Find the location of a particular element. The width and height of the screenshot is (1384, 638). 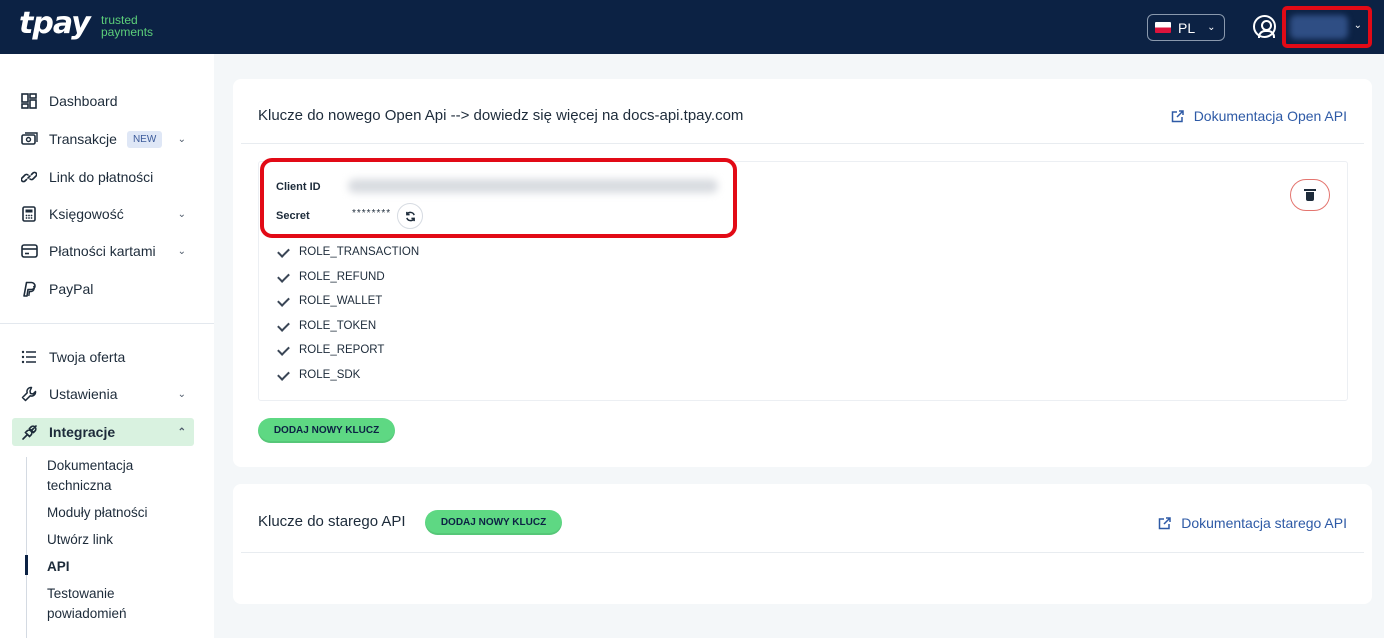

chevron-up-icon: ⌃ is located at coordinates (181, 432).